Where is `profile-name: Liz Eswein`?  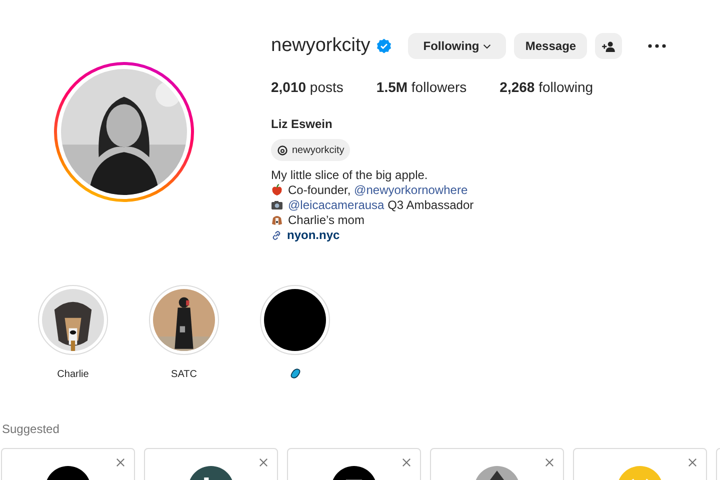
profile-name: Liz Eswein is located at coordinates (302, 124).